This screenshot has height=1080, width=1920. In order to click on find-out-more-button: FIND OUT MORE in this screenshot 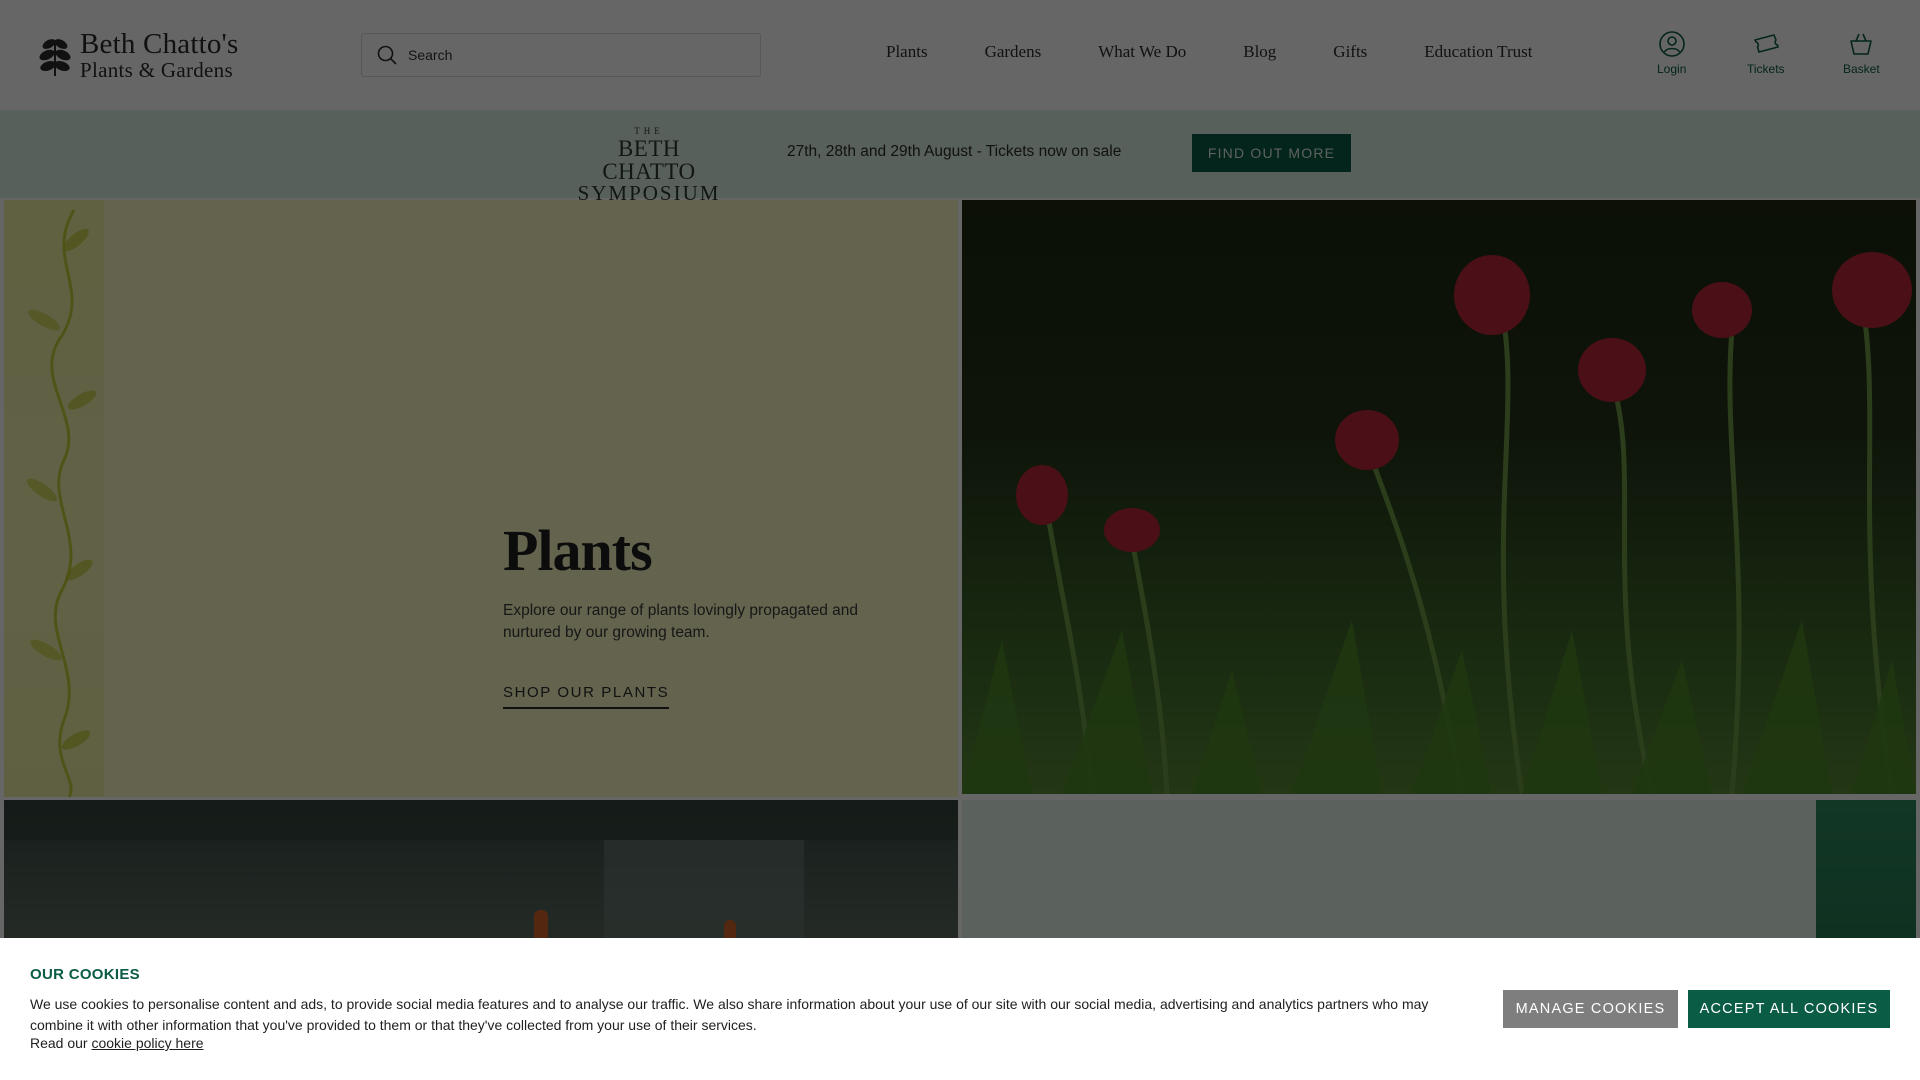, I will do `click(1271, 153)`.